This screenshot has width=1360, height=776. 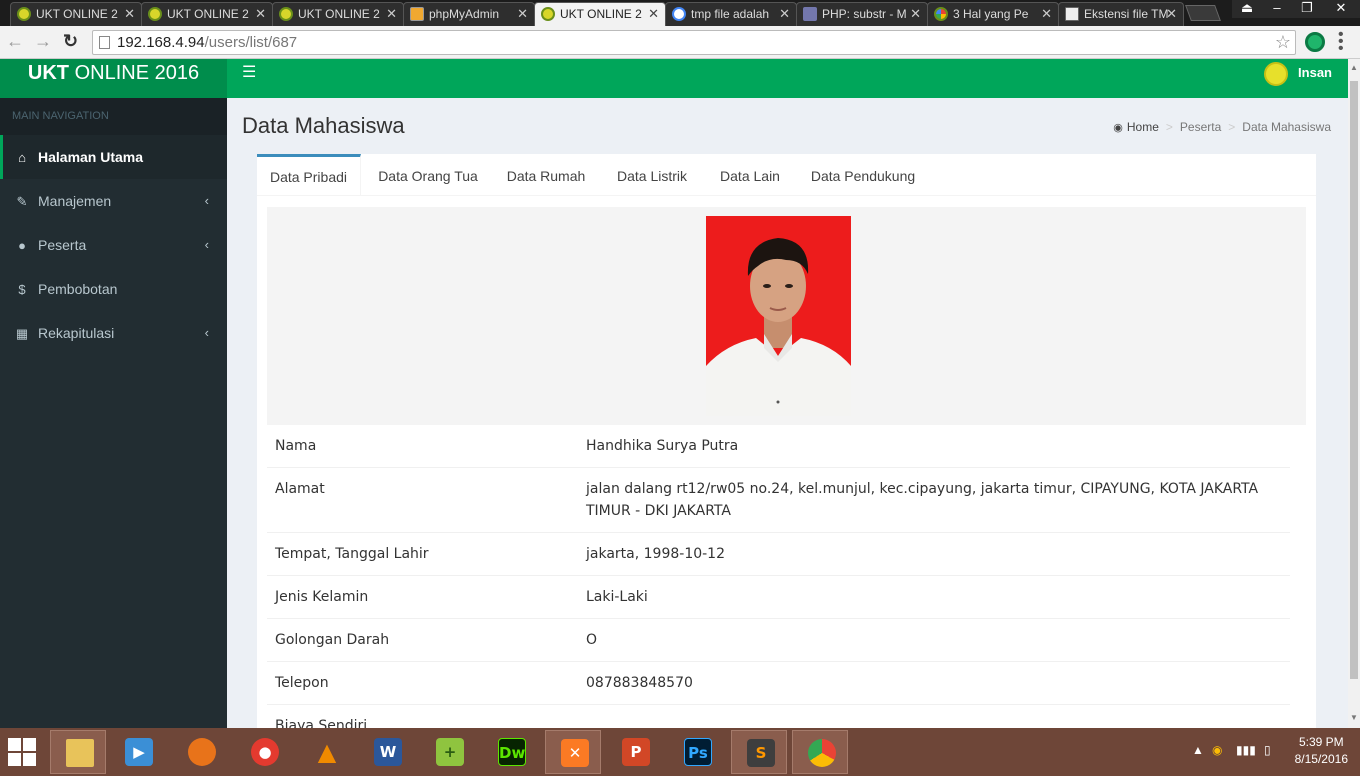 What do you see at coordinates (573, 752) in the screenshot?
I see `xampp-icon: ✕` at bounding box center [573, 752].